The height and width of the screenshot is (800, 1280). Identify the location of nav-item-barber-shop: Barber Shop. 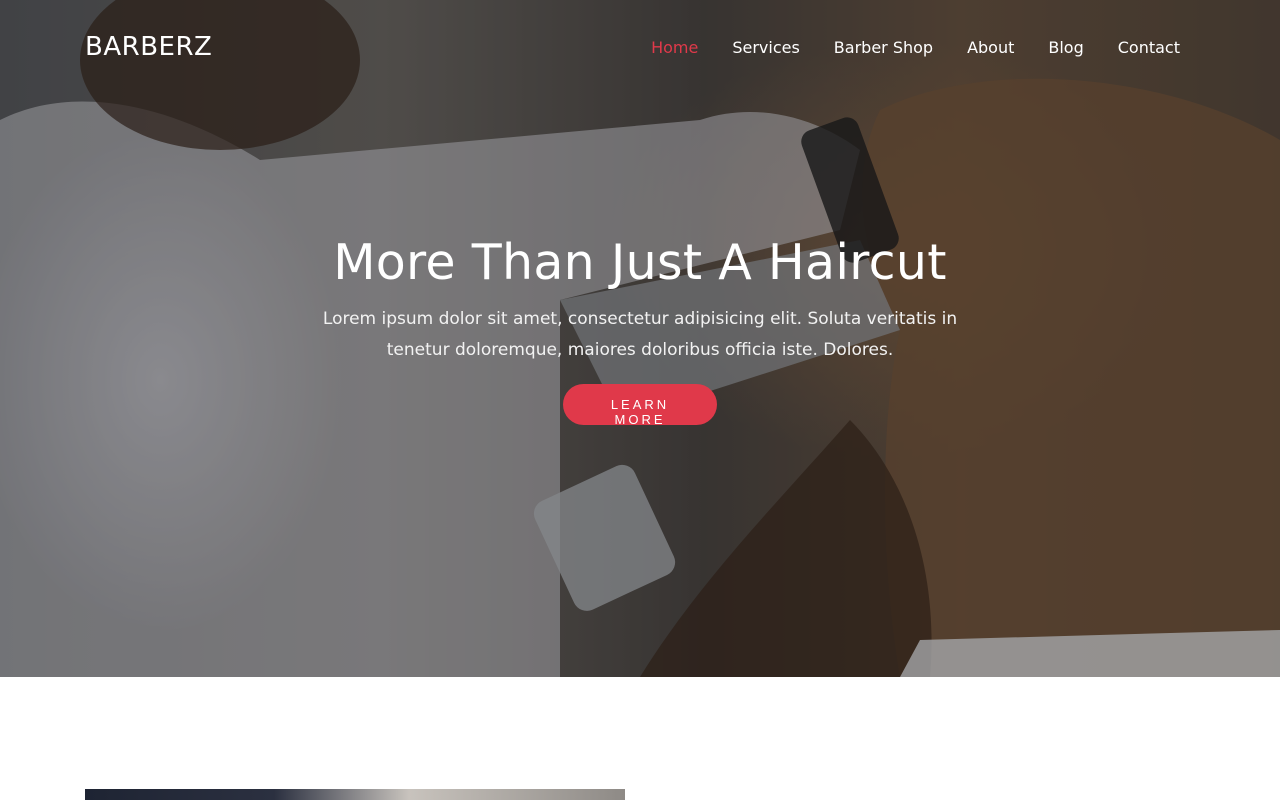
(883, 47).